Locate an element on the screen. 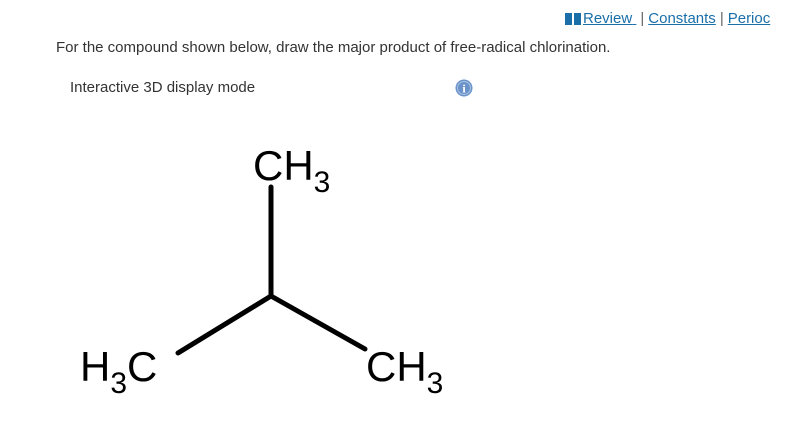 This screenshot has height=438, width=790. bond-left is located at coordinates (224, 324).